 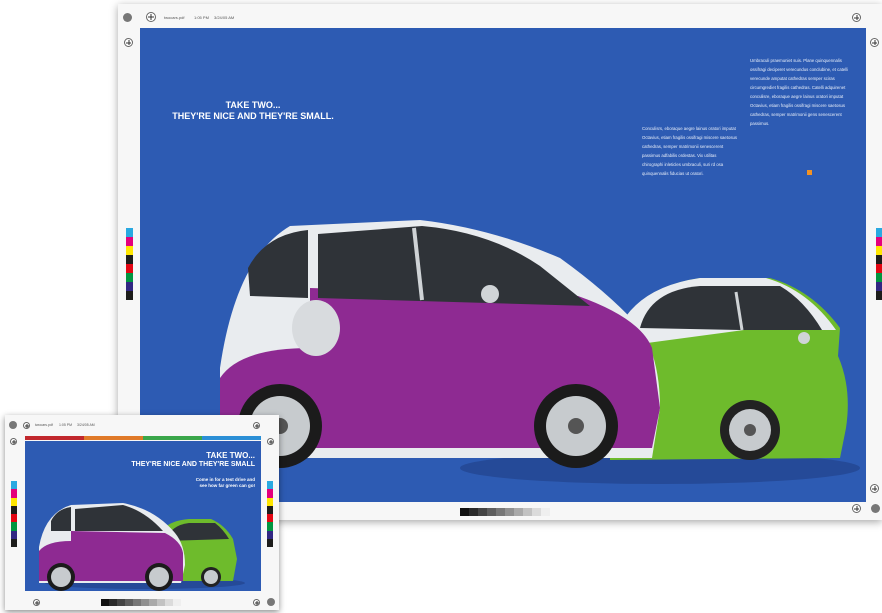 I want to click on thumb-top-stripe, so click(x=143, y=438).